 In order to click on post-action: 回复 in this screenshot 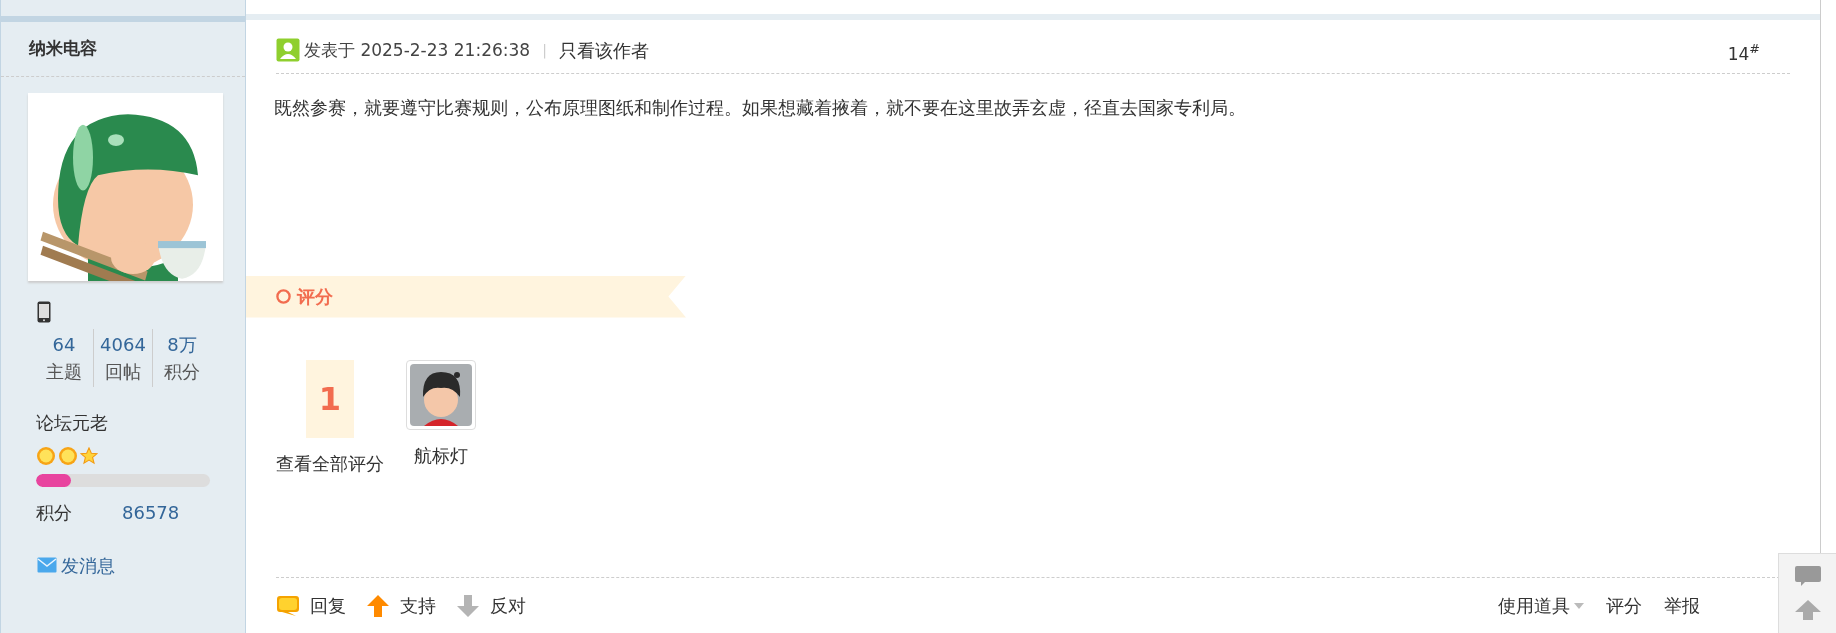, I will do `click(311, 606)`.